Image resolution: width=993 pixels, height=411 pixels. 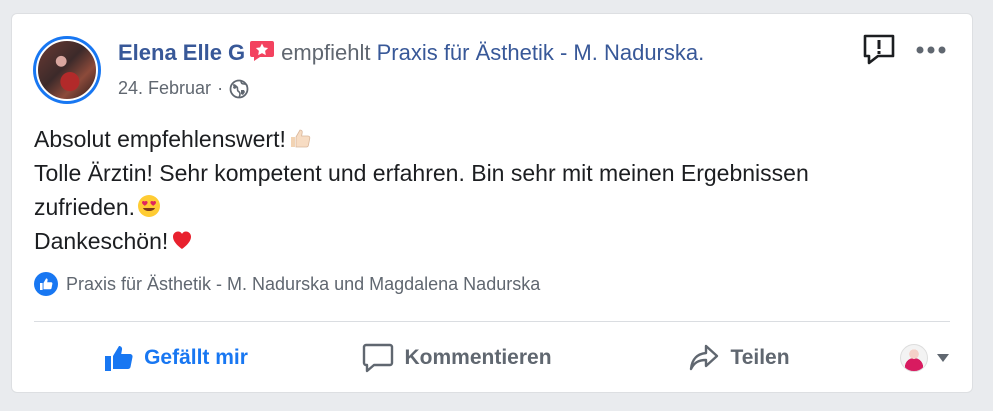 I want to click on like-button: Gefällt mir, so click(x=175, y=358).